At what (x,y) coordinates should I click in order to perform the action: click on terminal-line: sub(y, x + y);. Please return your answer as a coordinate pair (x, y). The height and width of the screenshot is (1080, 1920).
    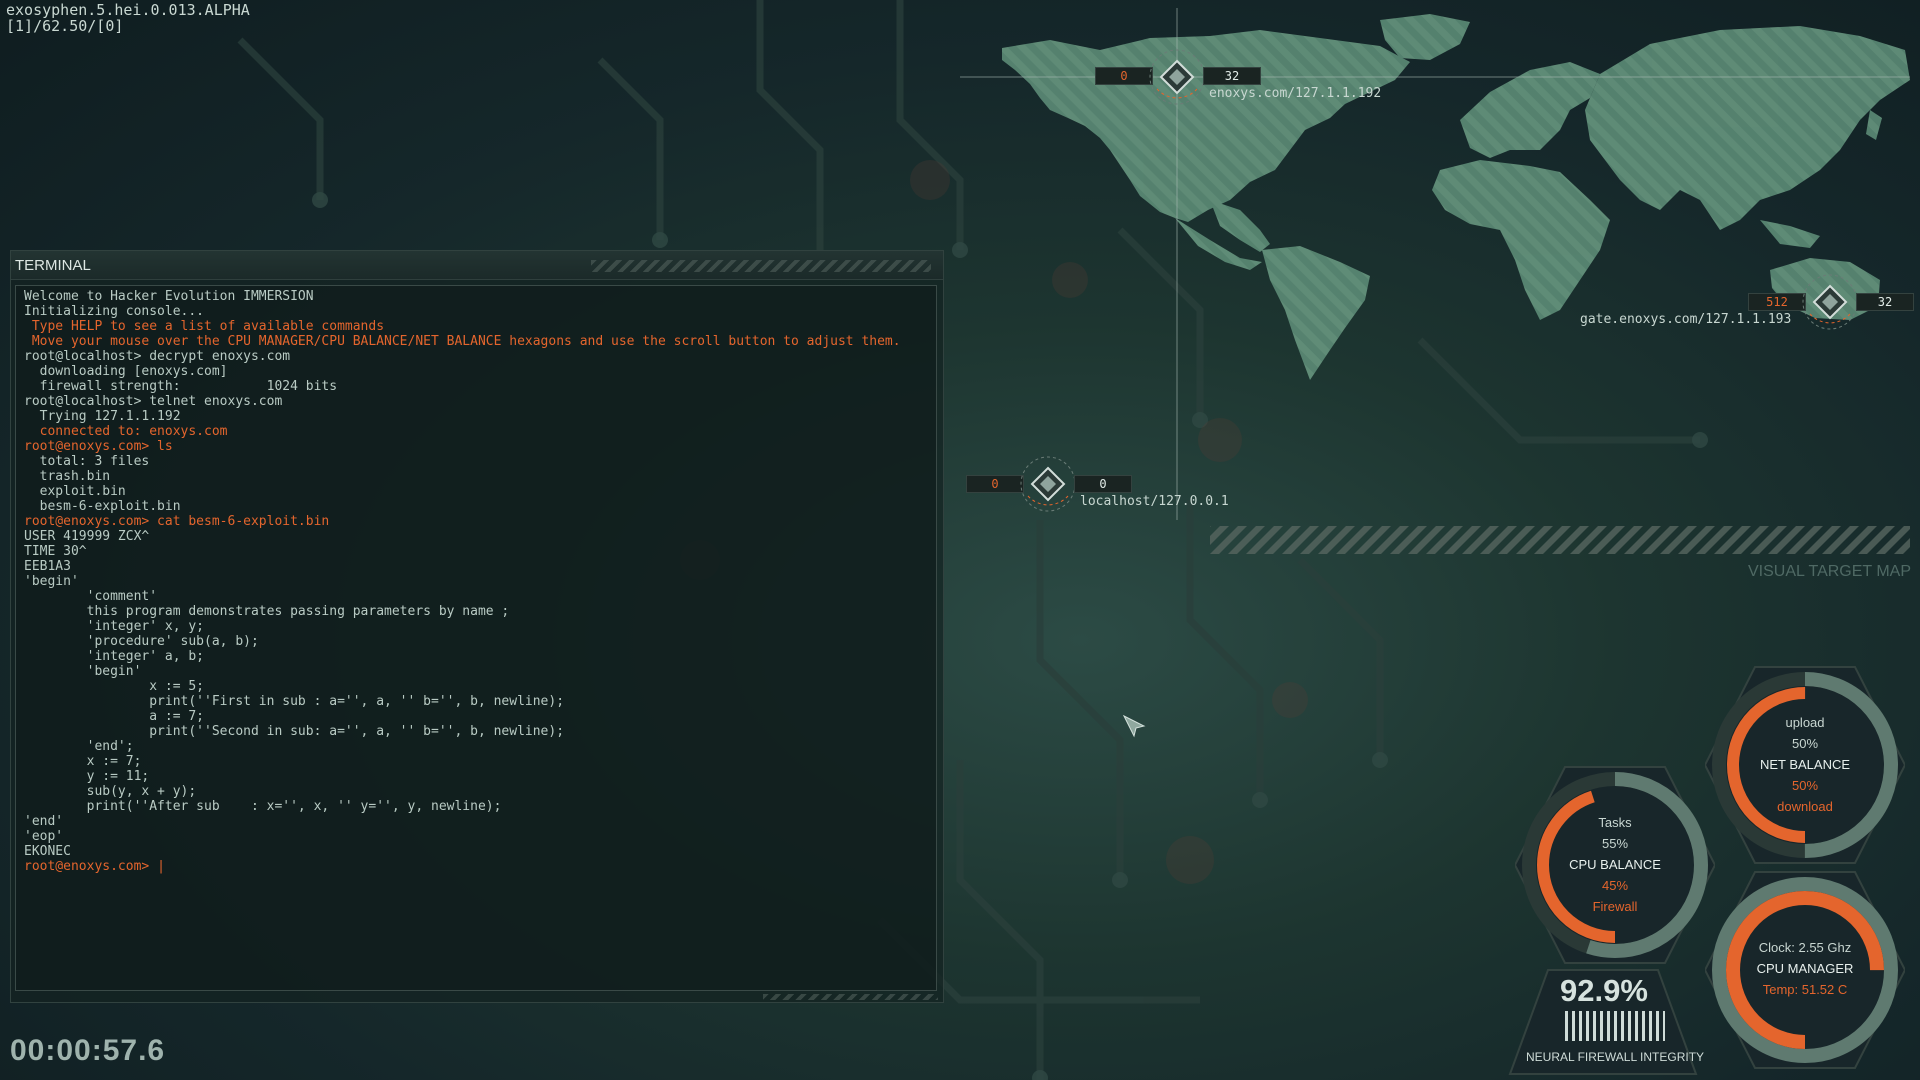
    Looking at the image, I should click on (110, 791).